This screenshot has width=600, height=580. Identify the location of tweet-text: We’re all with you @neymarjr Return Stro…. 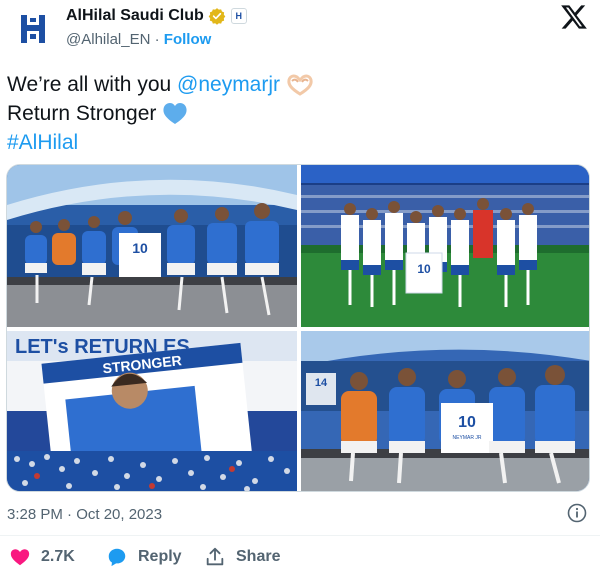
(160, 113).